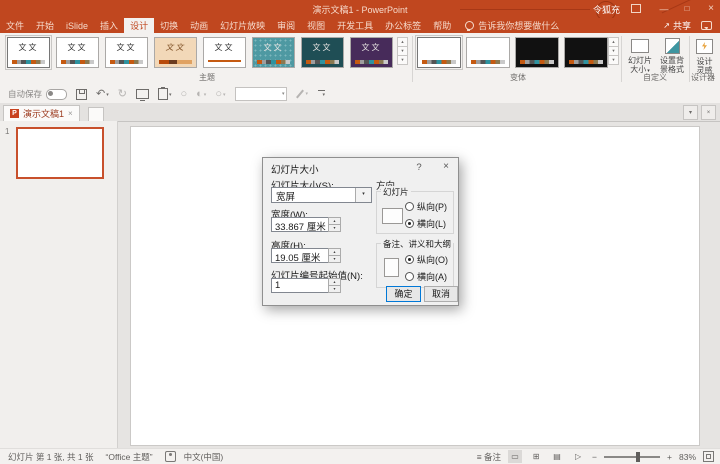 The width and height of the screenshot is (720, 464). What do you see at coordinates (300, 285) in the screenshot?
I see `start-number-input: 1` at bounding box center [300, 285].